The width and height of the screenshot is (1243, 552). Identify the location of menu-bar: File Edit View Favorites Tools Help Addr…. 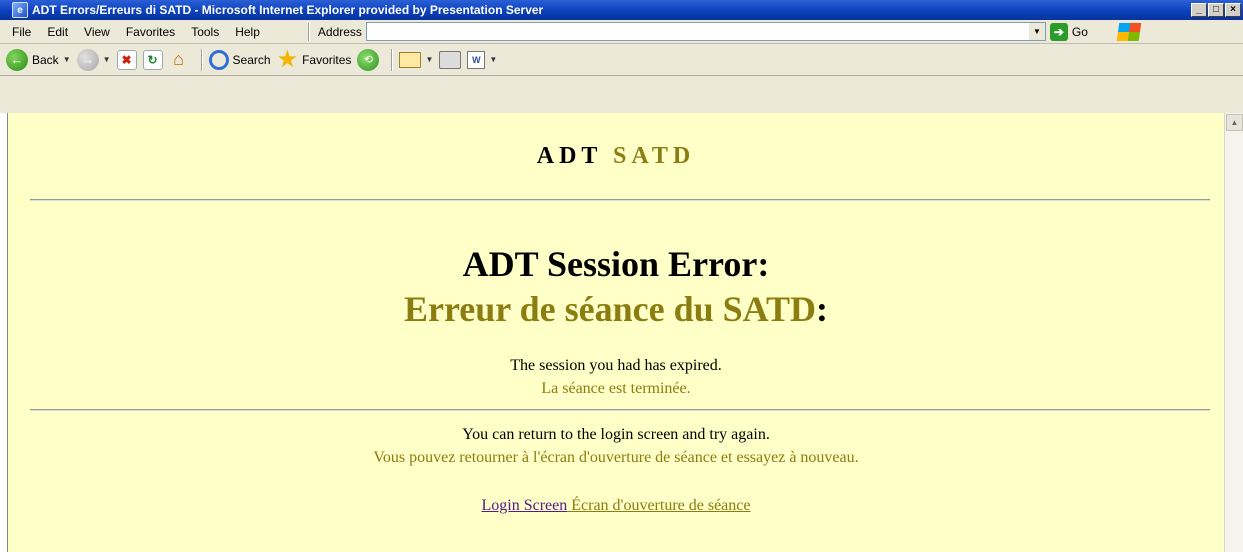
(621, 32).